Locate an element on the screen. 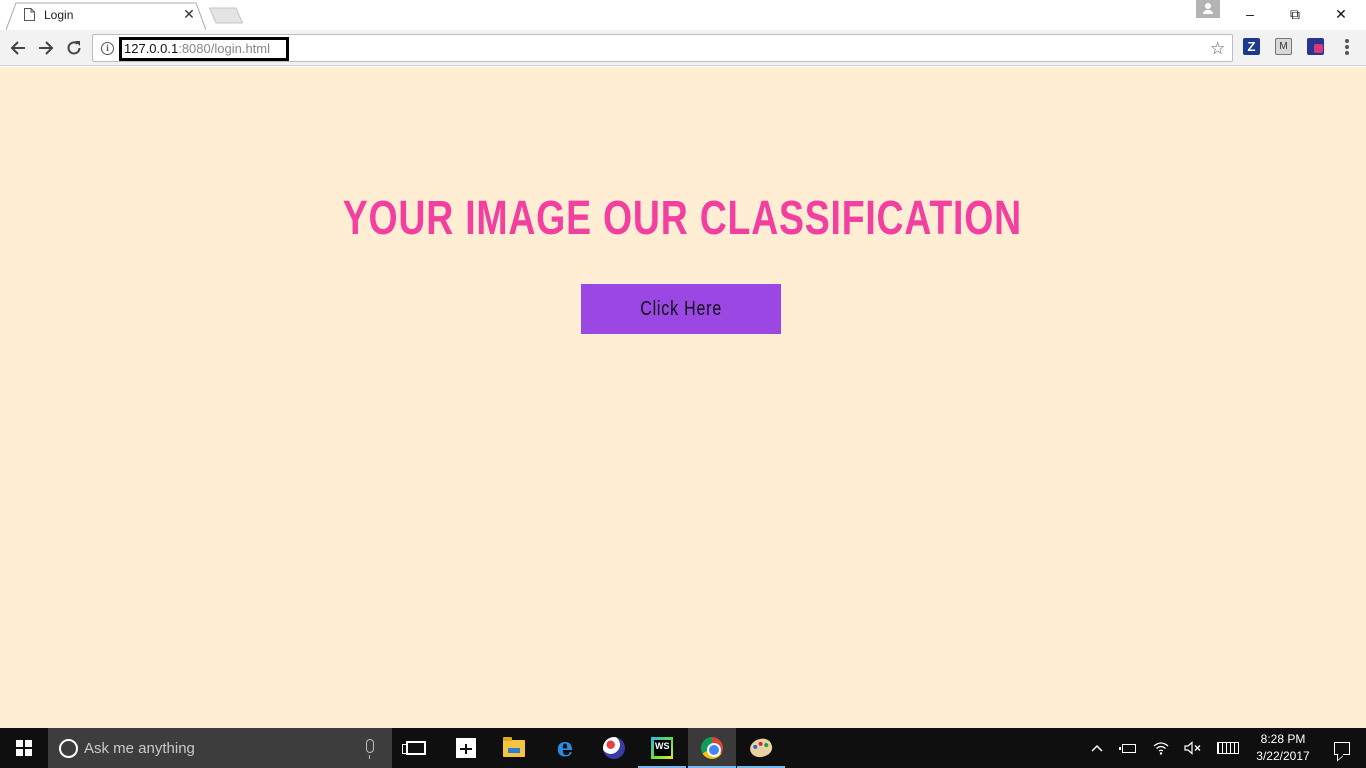  palette-icon is located at coordinates (761, 748).